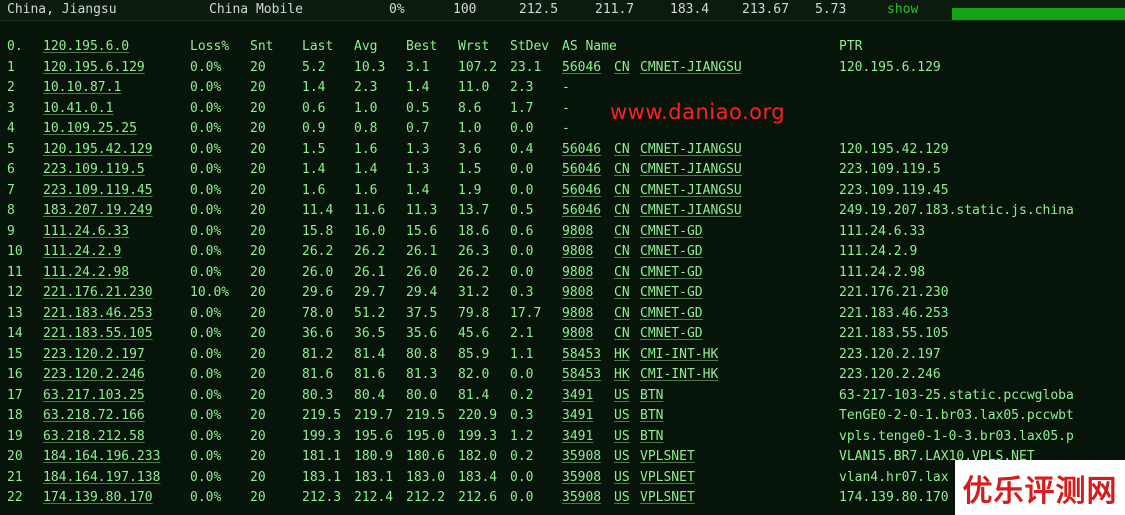 This screenshot has height=515, width=1125. What do you see at coordinates (11, 169) in the screenshot?
I see `hop-index: 6` at bounding box center [11, 169].